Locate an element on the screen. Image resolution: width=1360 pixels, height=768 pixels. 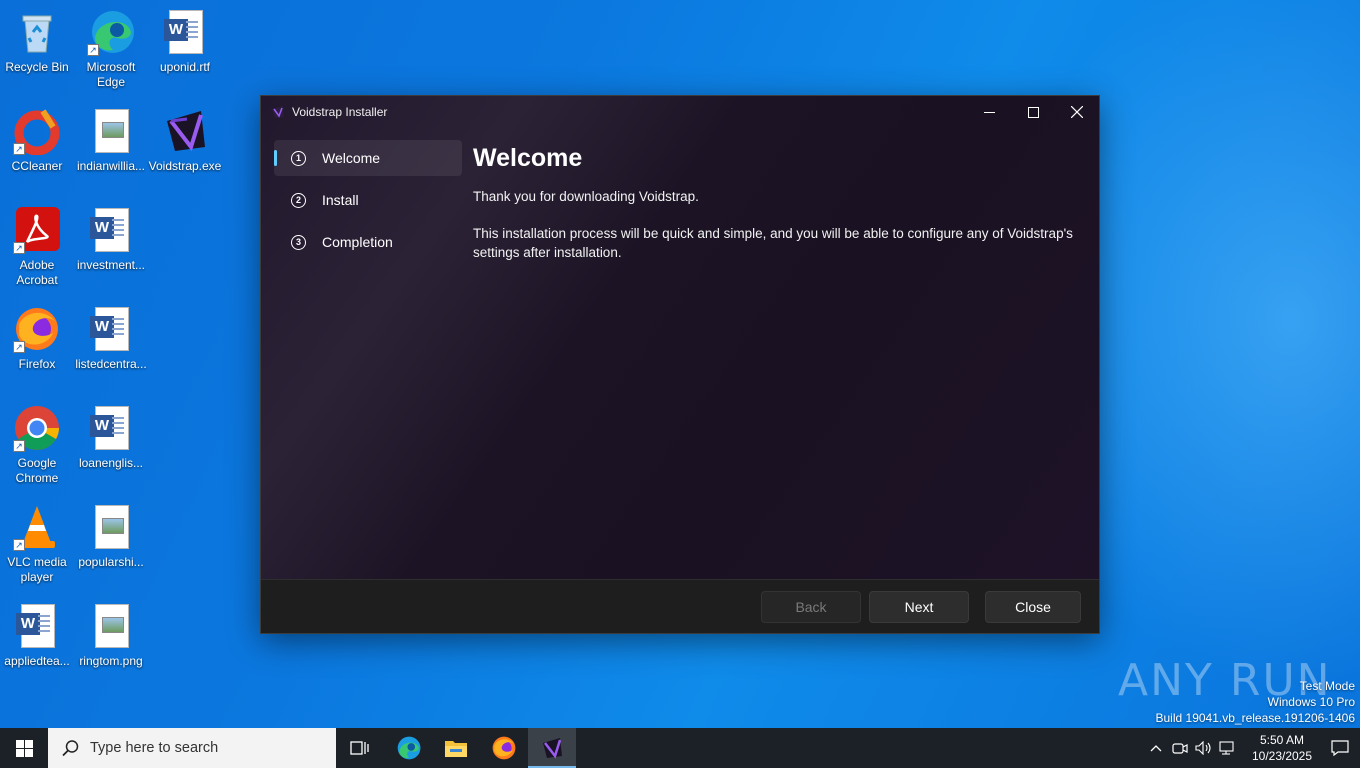
desktop-icon-label: VLC media player is located at coordinates (37, 569).